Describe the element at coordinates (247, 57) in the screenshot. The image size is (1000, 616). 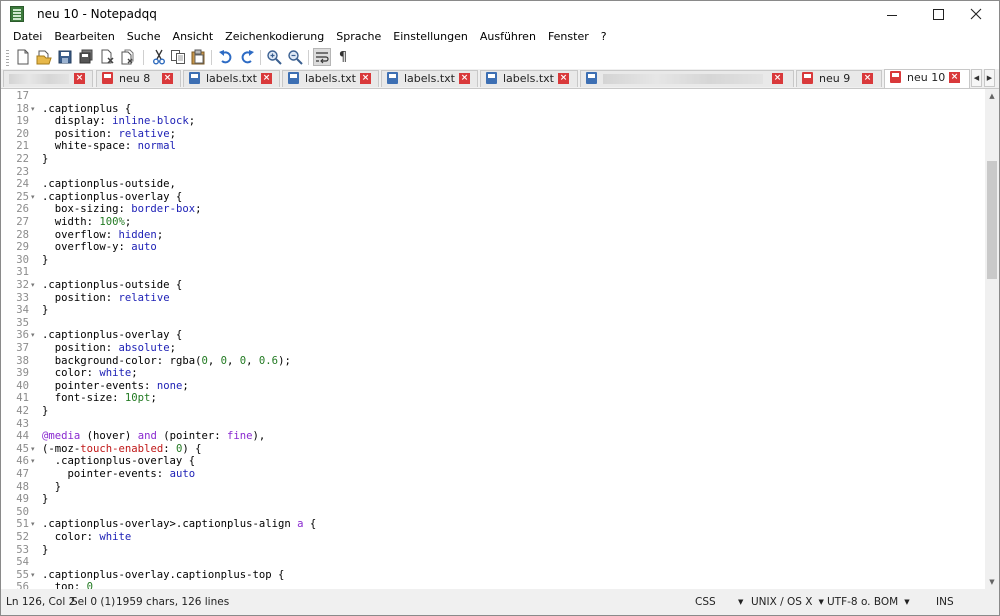
I see `redo-button` at that location.